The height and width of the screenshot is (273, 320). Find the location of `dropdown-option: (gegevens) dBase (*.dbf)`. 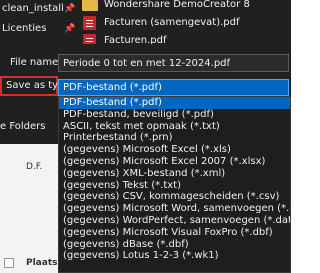

dropdown-option: (gegevens) dBase (*.dbf) is located at coordinates (174, 245).